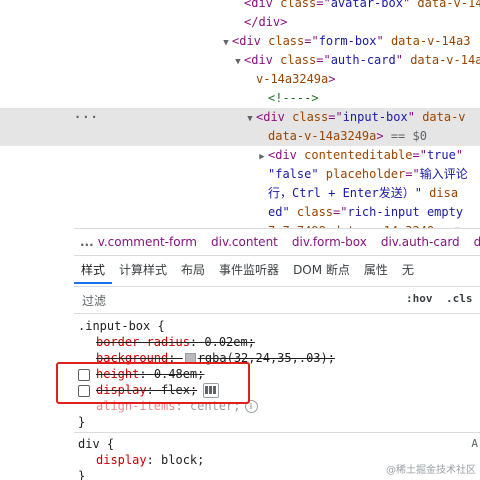 The width and height of the screenshot is (480, 480). I want to click on breadcrumb-item: div.form-box, so click(329, 242).